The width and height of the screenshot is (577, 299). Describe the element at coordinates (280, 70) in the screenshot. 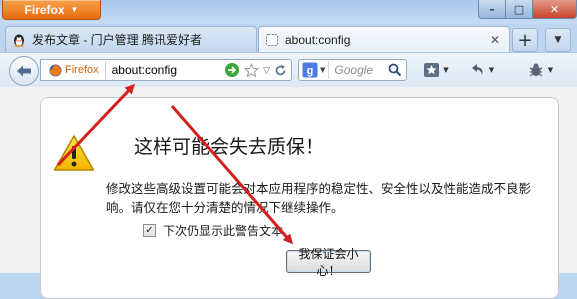

I see `reload-icon` at that location.